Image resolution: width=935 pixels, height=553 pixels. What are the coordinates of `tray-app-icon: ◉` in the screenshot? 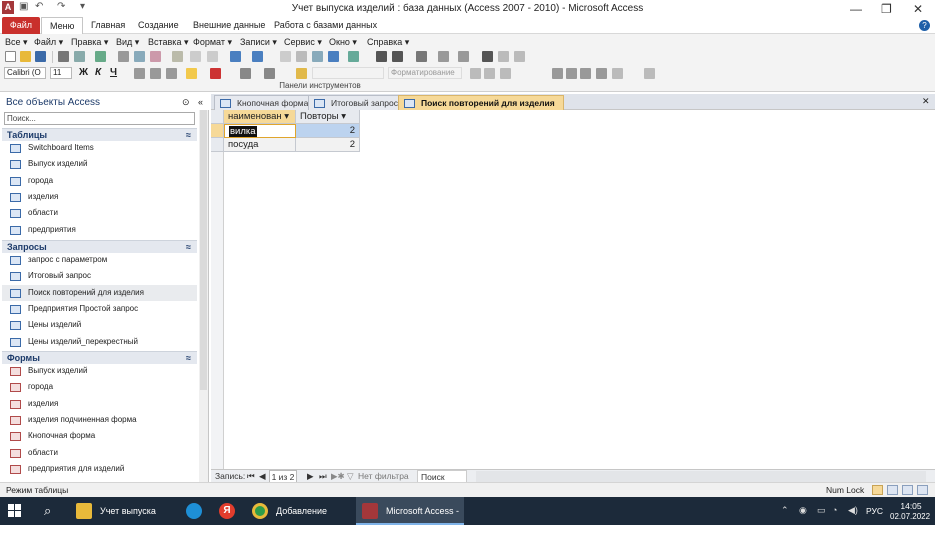 It's located at (803, 510).